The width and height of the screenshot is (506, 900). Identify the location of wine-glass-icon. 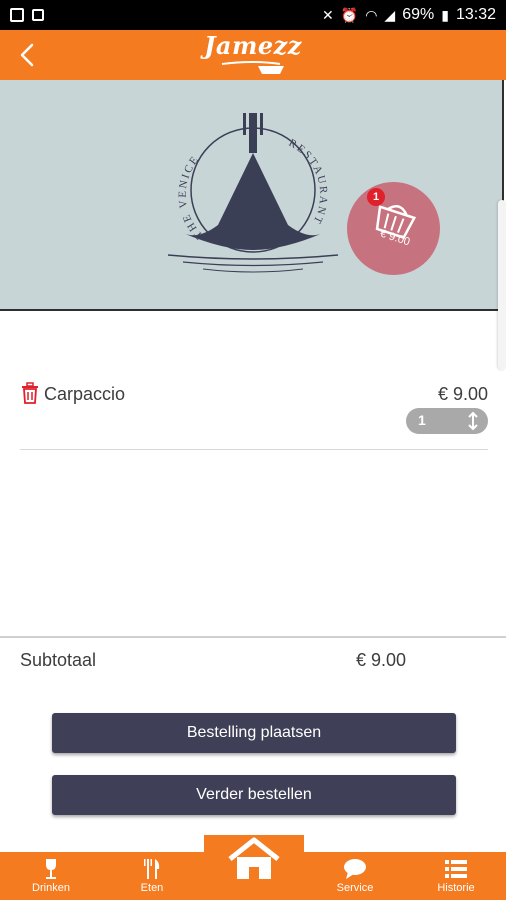
(51, 869).